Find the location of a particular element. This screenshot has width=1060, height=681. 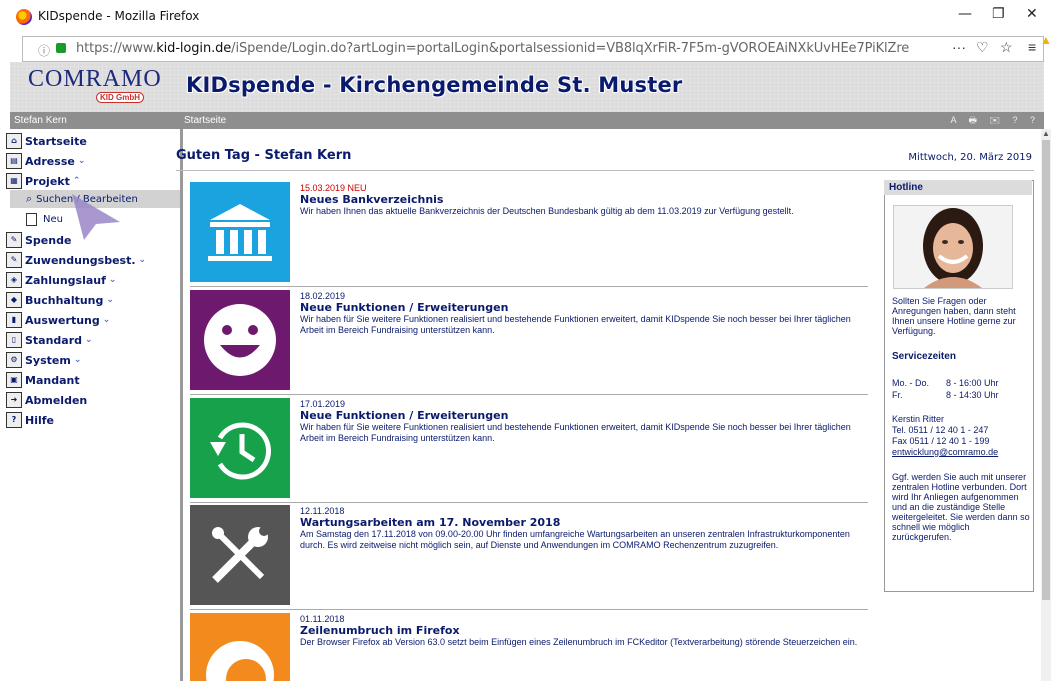

subitem-label: Neu is located at coordinates (53, 219).